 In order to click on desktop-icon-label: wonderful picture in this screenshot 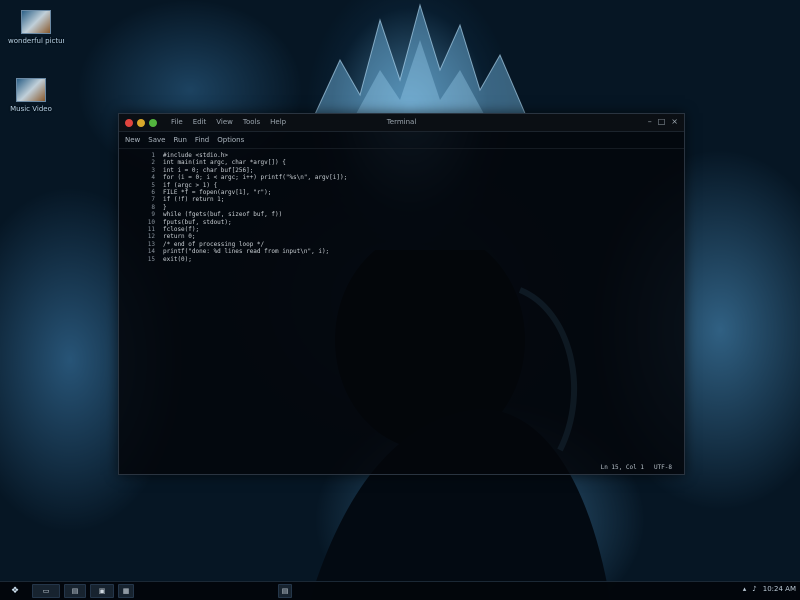, I will do `click(36, 41)`.